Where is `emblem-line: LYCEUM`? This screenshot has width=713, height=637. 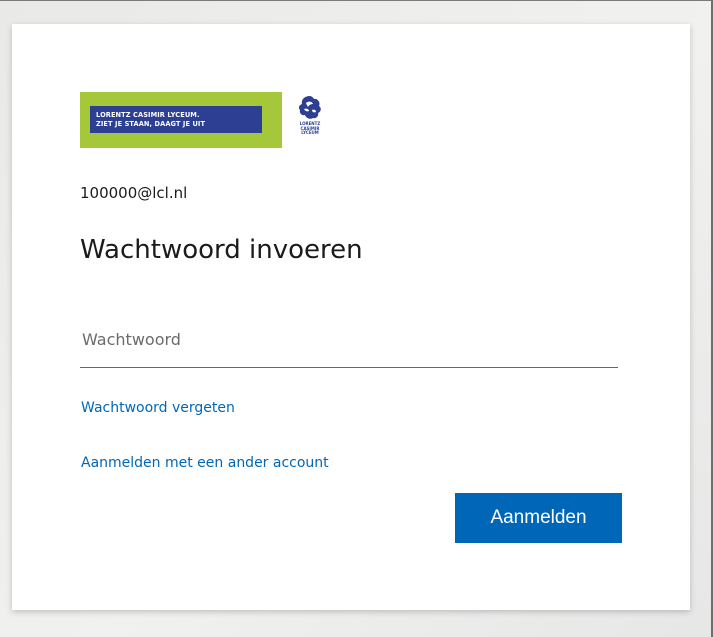 emblem-line: LYCEUM is located at coordinates (310, 133).